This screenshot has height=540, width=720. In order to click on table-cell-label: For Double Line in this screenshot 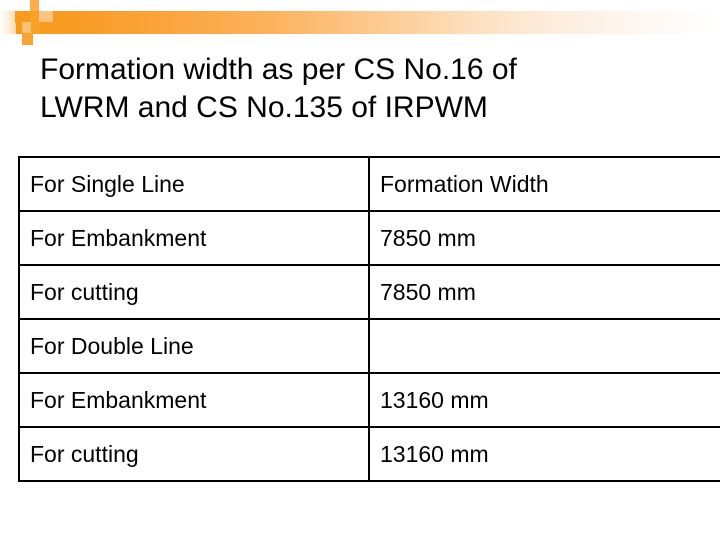, I will do `click(194, 346)`.